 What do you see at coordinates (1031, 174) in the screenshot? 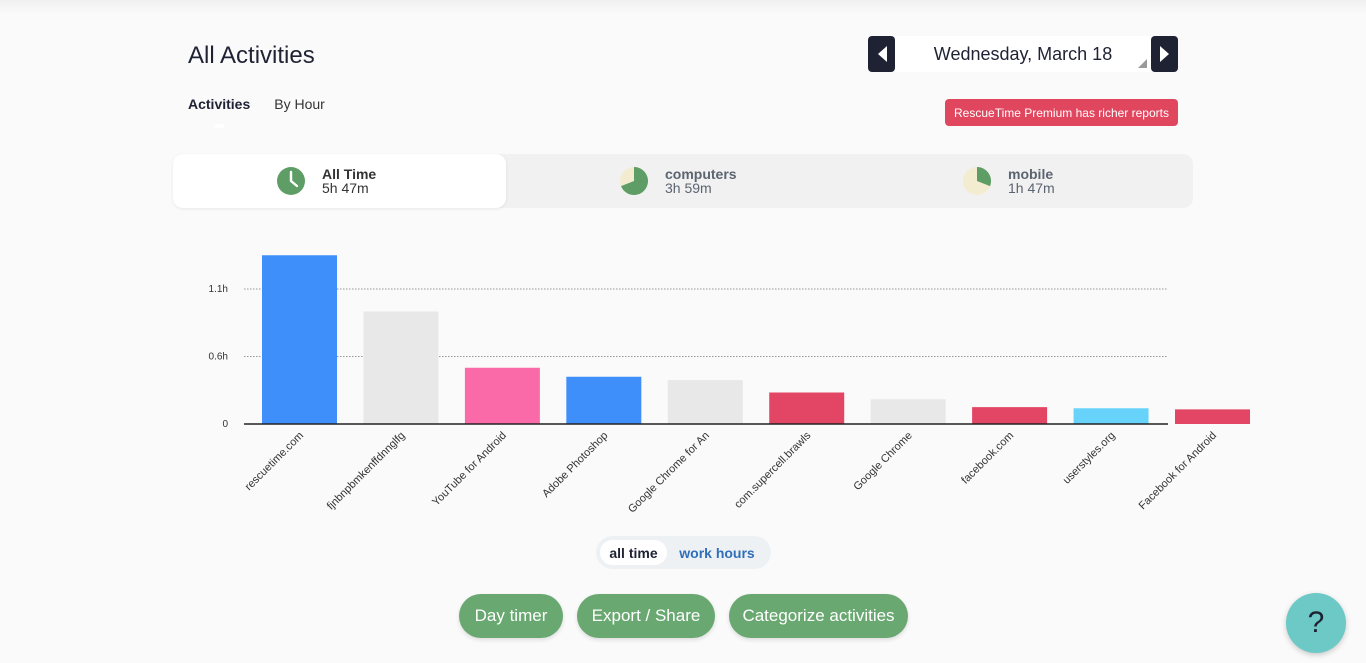
I see `segment-label: mobile` at bounding box center [1031, 174].